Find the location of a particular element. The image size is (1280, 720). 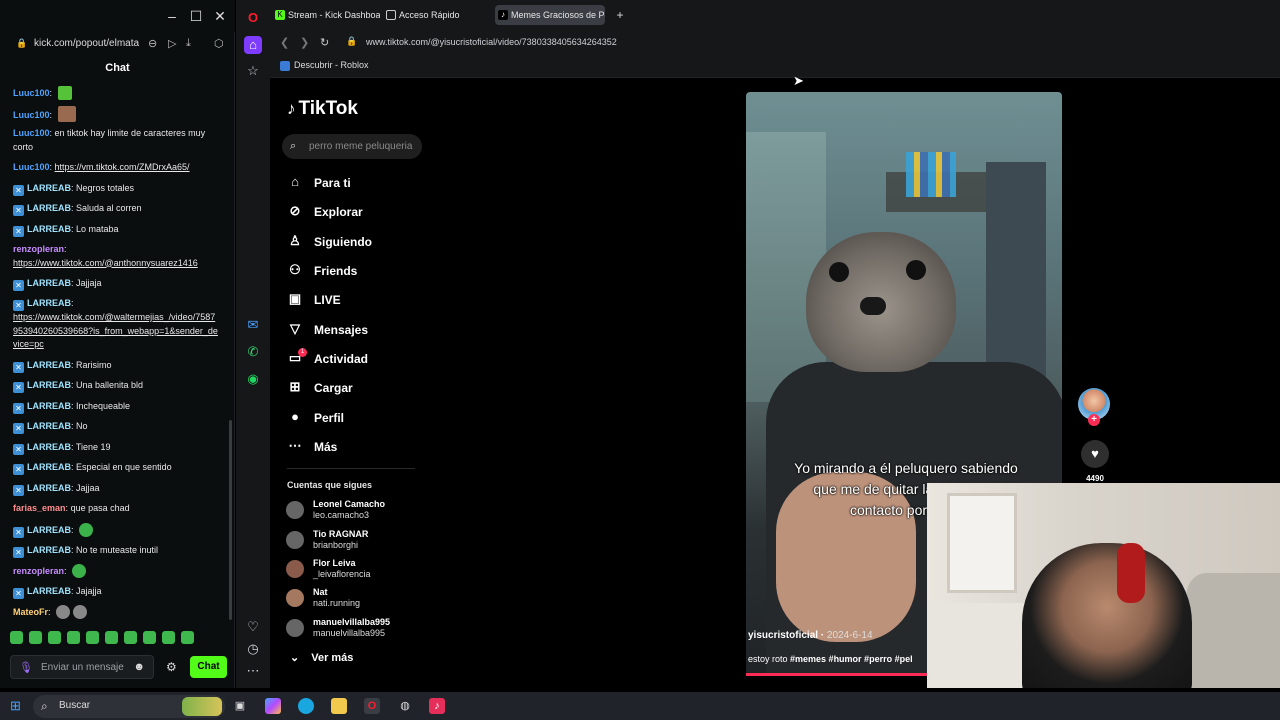

like-button: ♥ is located at coordinates (1095, 454).